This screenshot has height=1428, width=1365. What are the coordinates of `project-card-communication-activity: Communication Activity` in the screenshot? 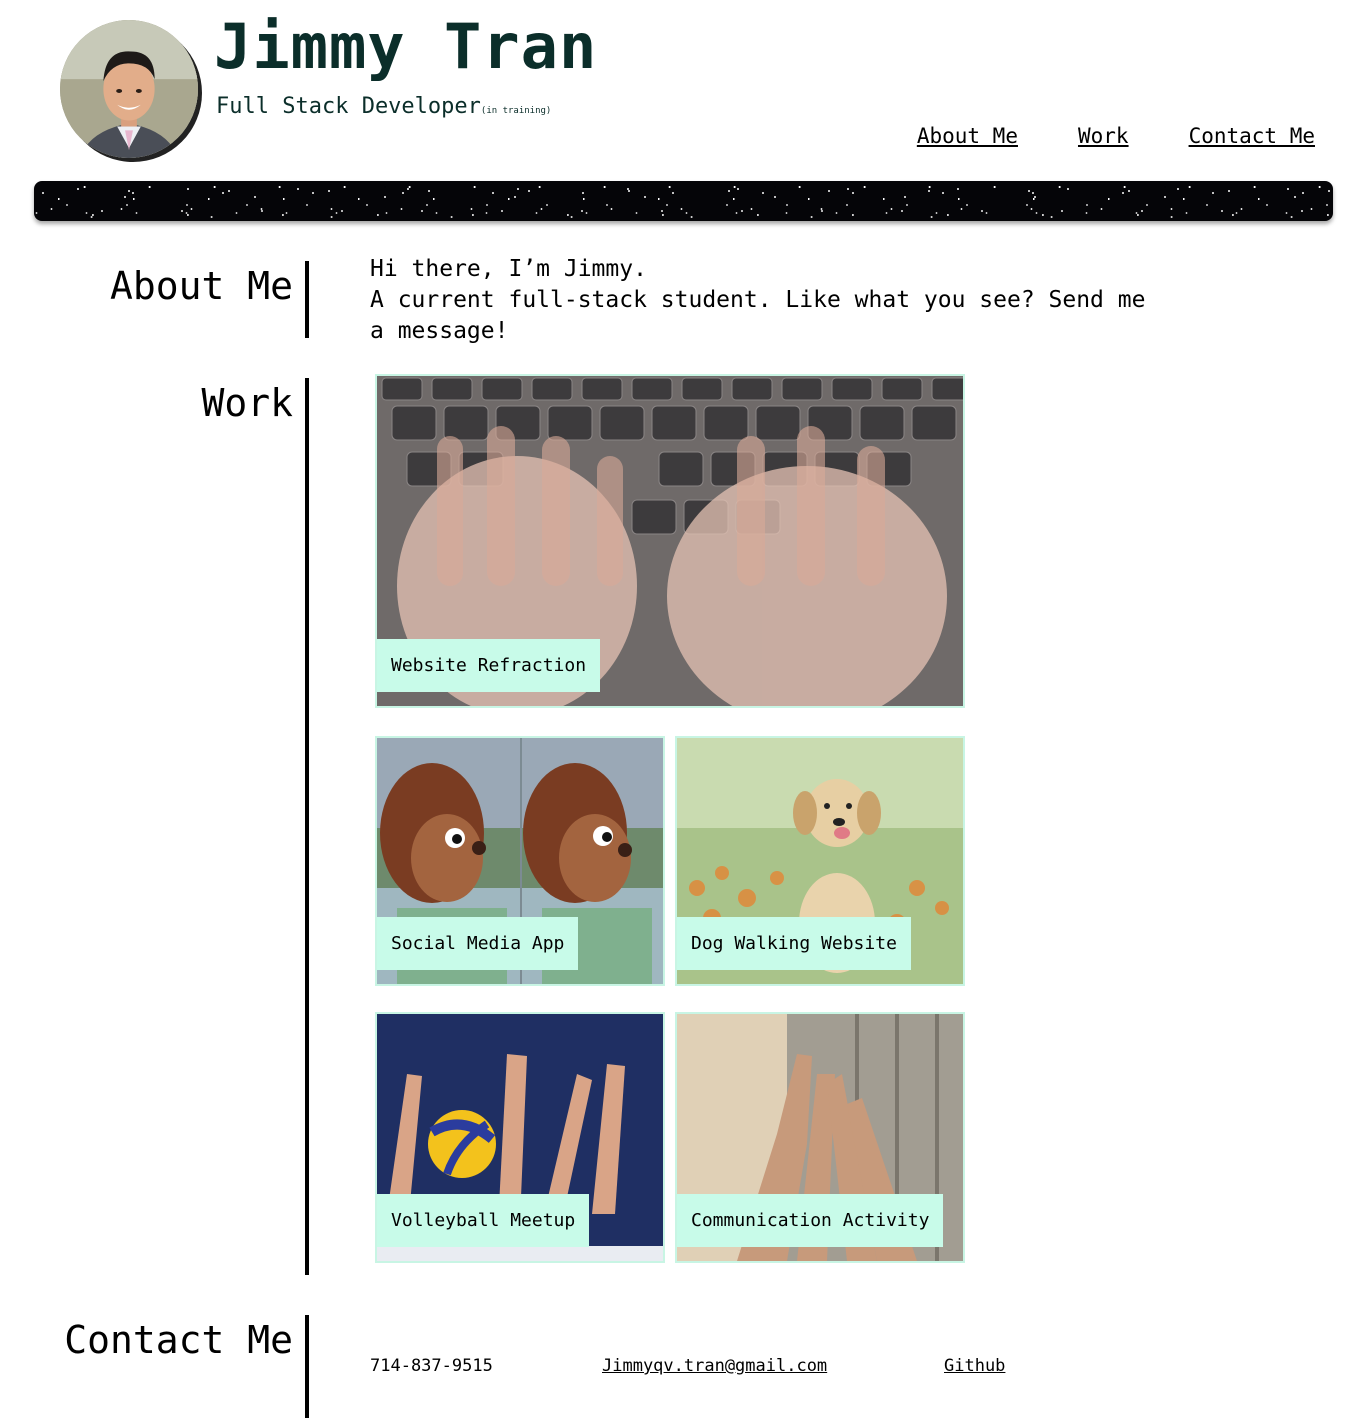 It's located at (820, 1137).